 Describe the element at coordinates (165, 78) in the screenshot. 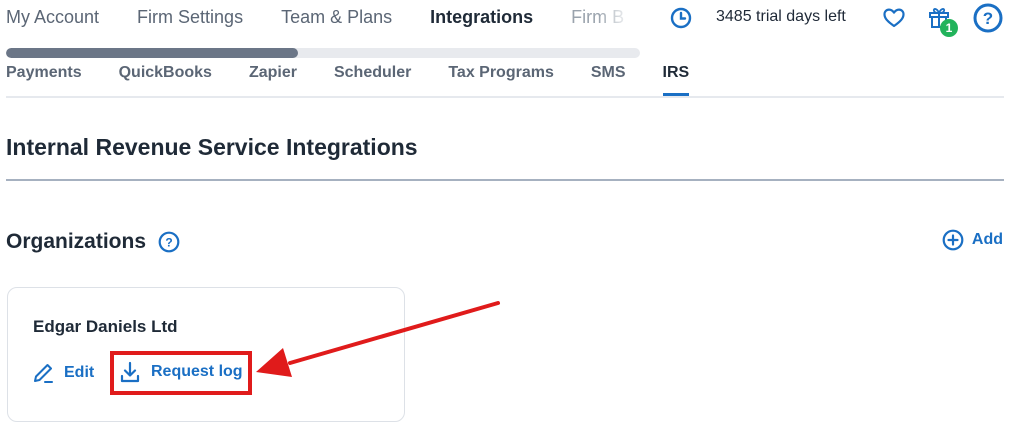

I see `subtab-quickbooks: QuickBooks` at that location.